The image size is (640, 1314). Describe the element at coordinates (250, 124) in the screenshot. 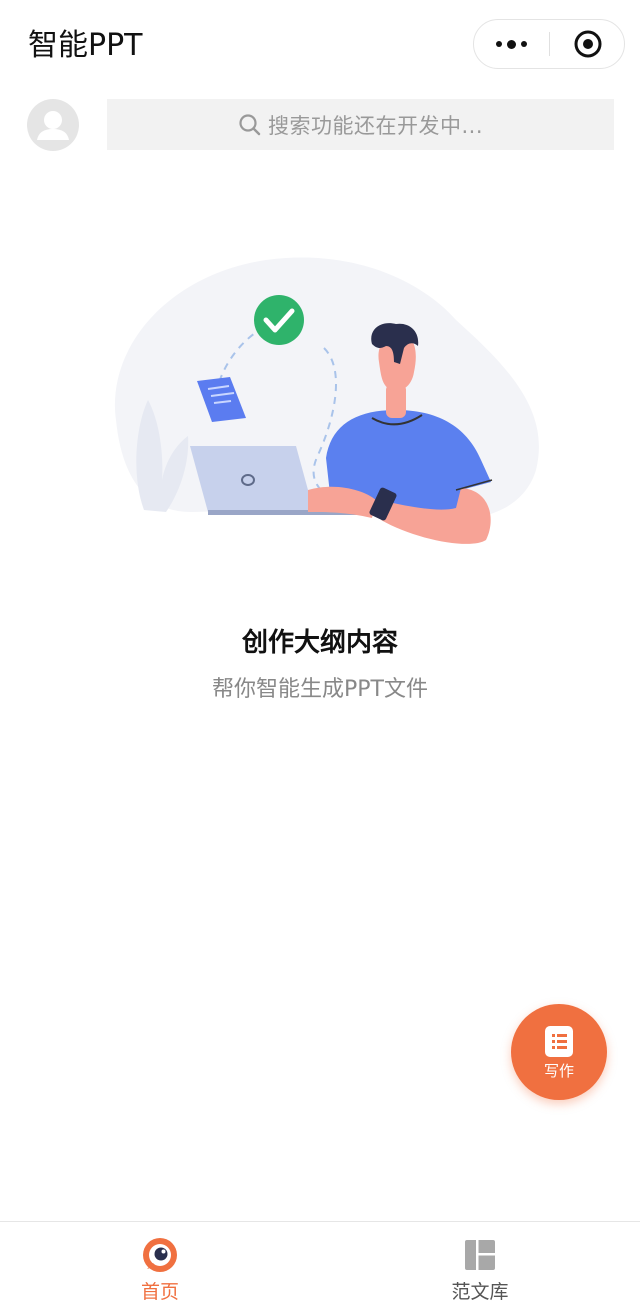

I see `search-icon` at that location.